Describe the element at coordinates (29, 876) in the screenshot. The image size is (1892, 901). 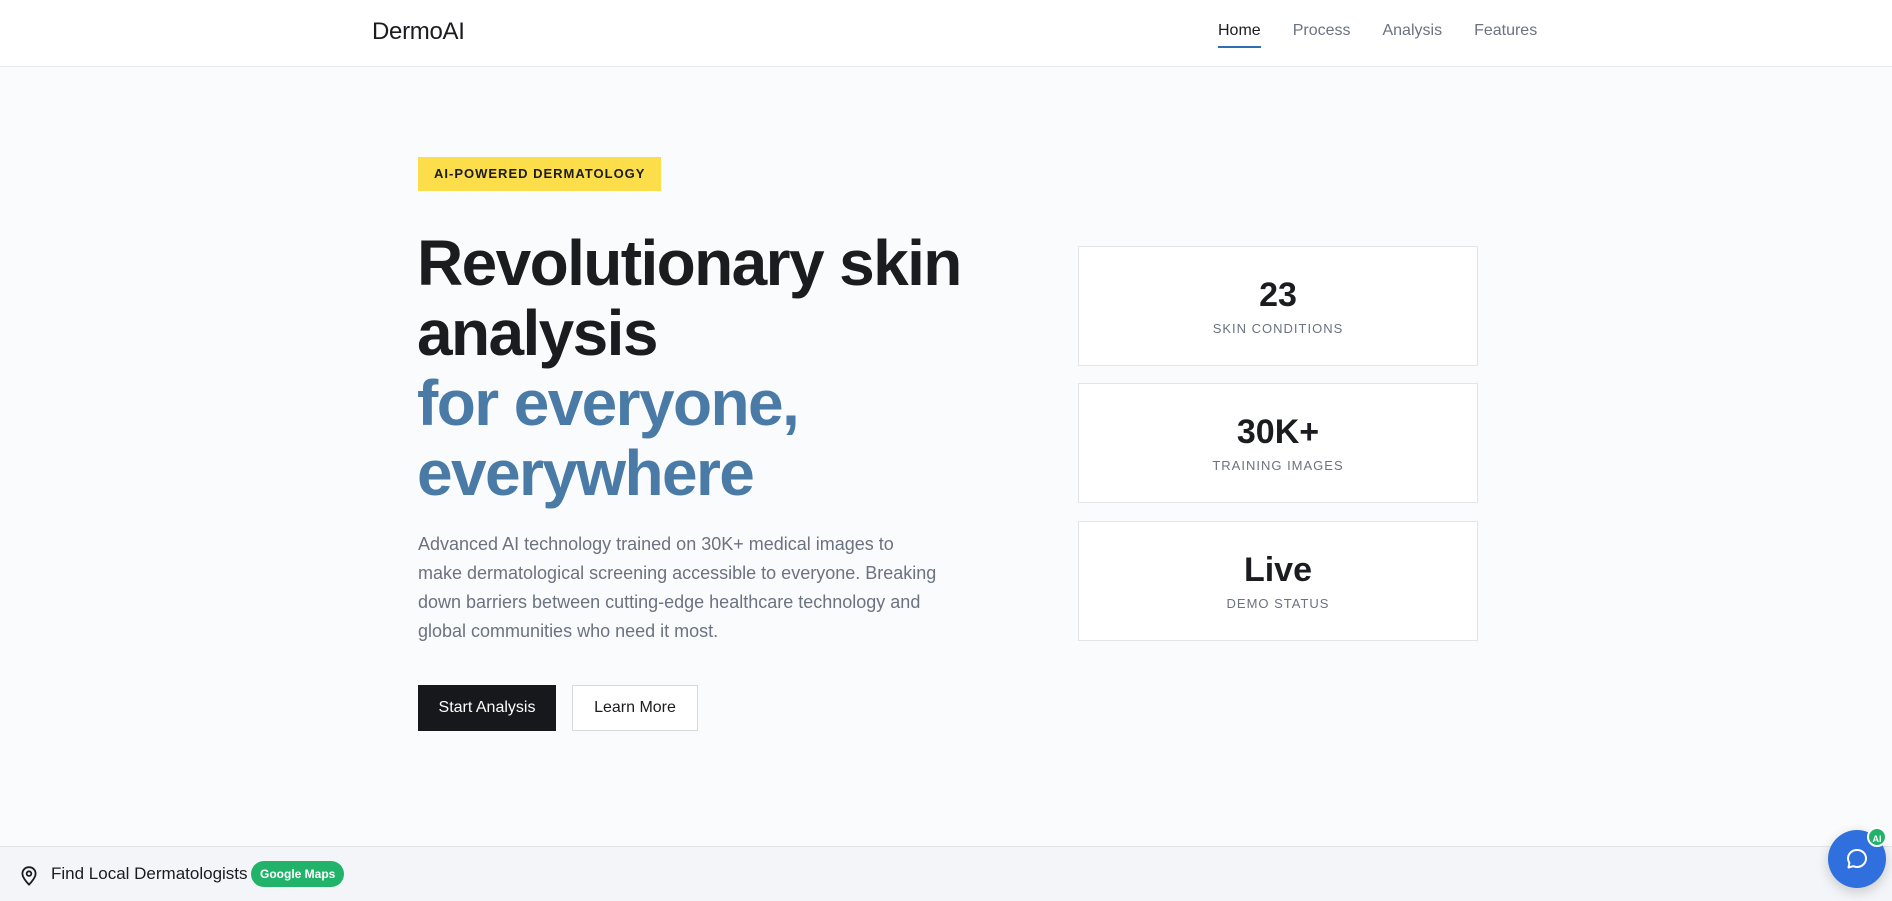
I see `map-pin-icon` at that location.